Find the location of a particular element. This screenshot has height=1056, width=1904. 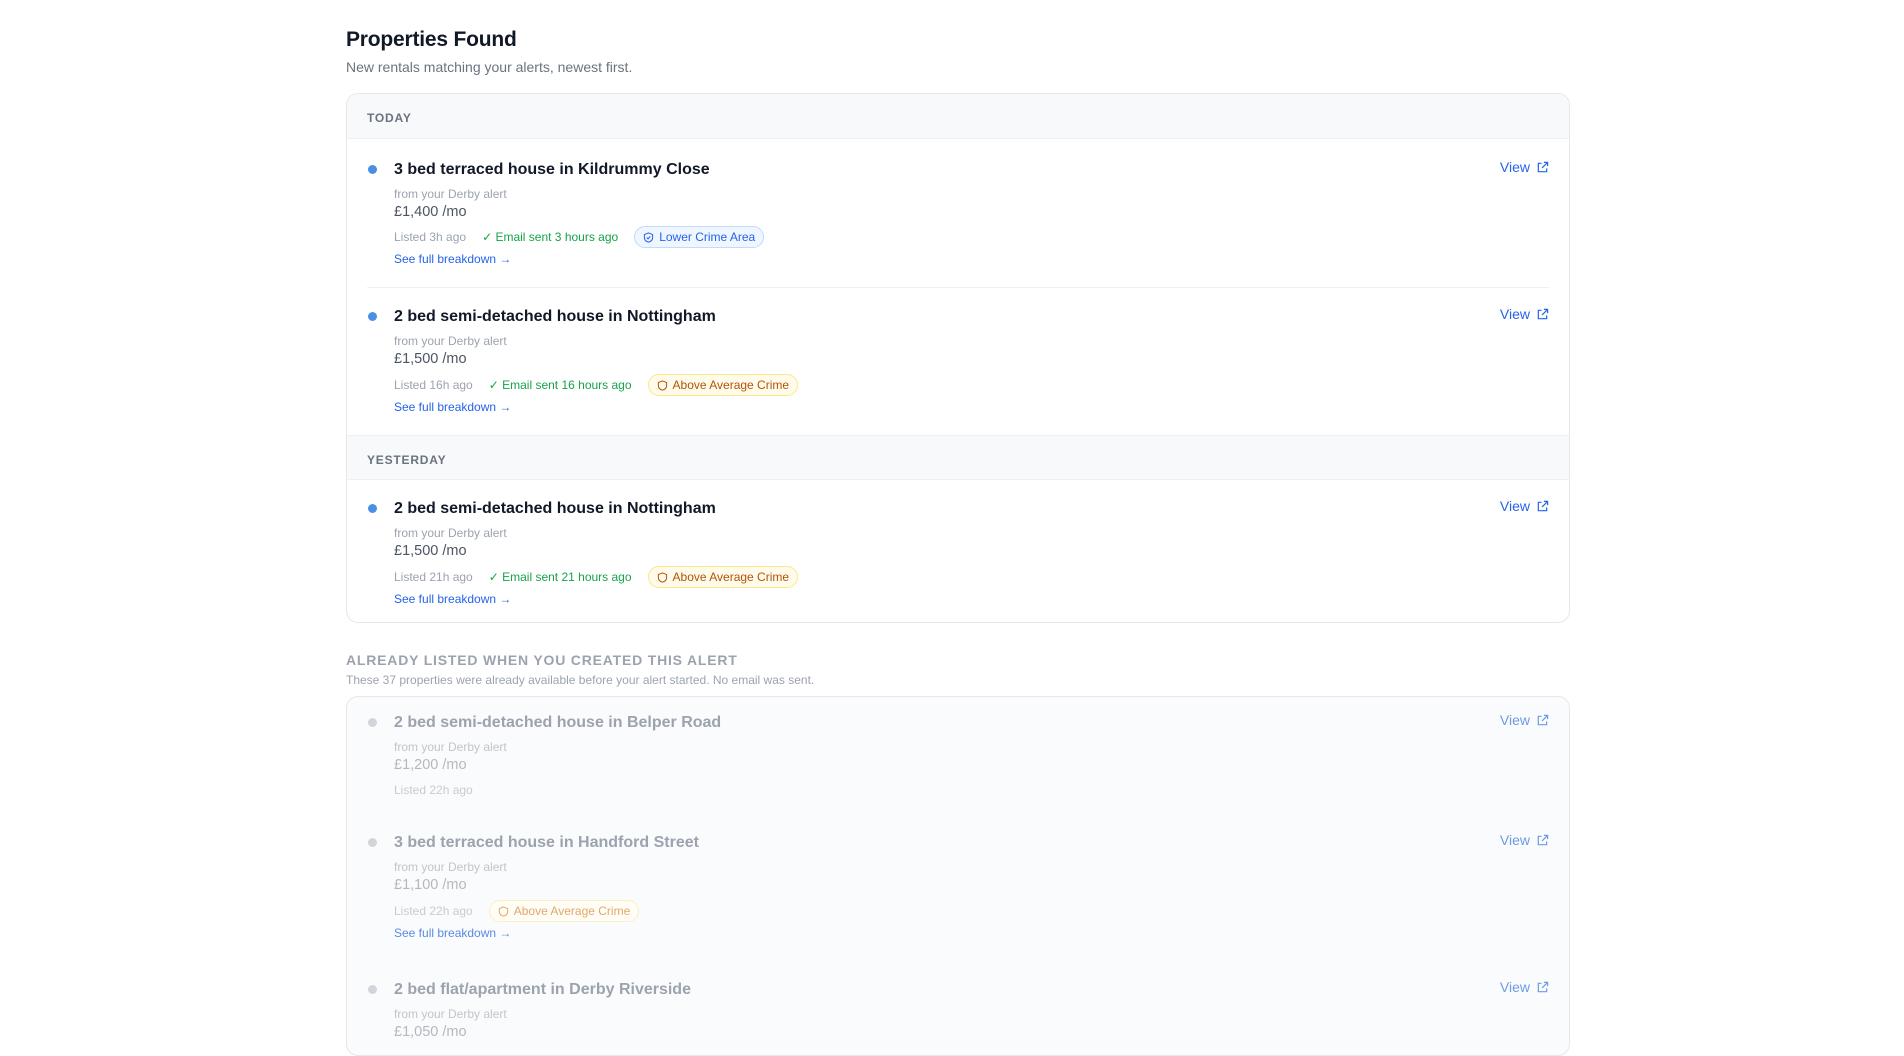

page-title: Properties Found is located at coordinates (431, 39).